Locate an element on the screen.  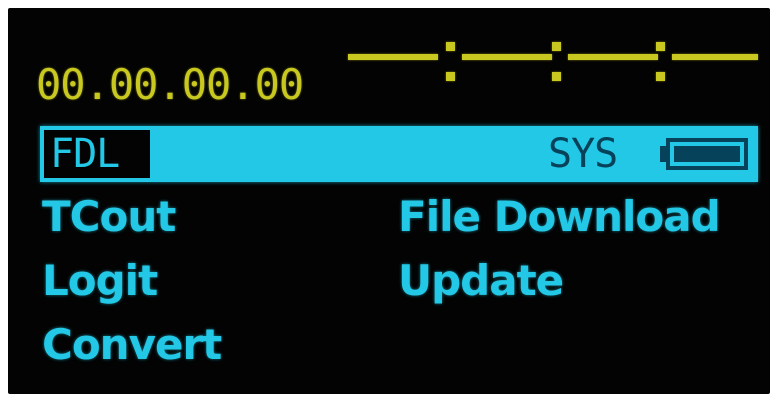
sys-label: SYS is located at coordinates (583, 154).